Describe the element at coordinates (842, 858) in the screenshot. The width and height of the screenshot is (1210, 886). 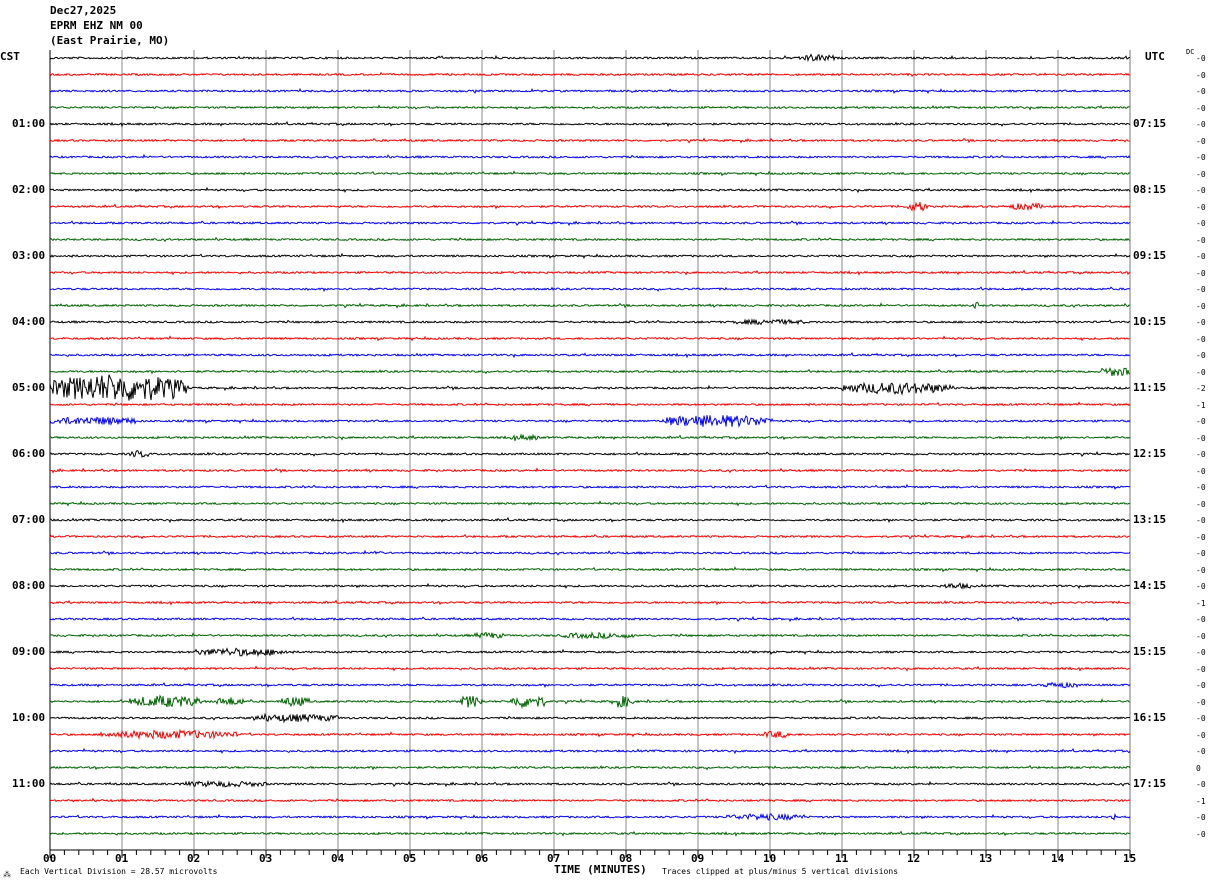
I see `x-tick-label: 11` at that location.